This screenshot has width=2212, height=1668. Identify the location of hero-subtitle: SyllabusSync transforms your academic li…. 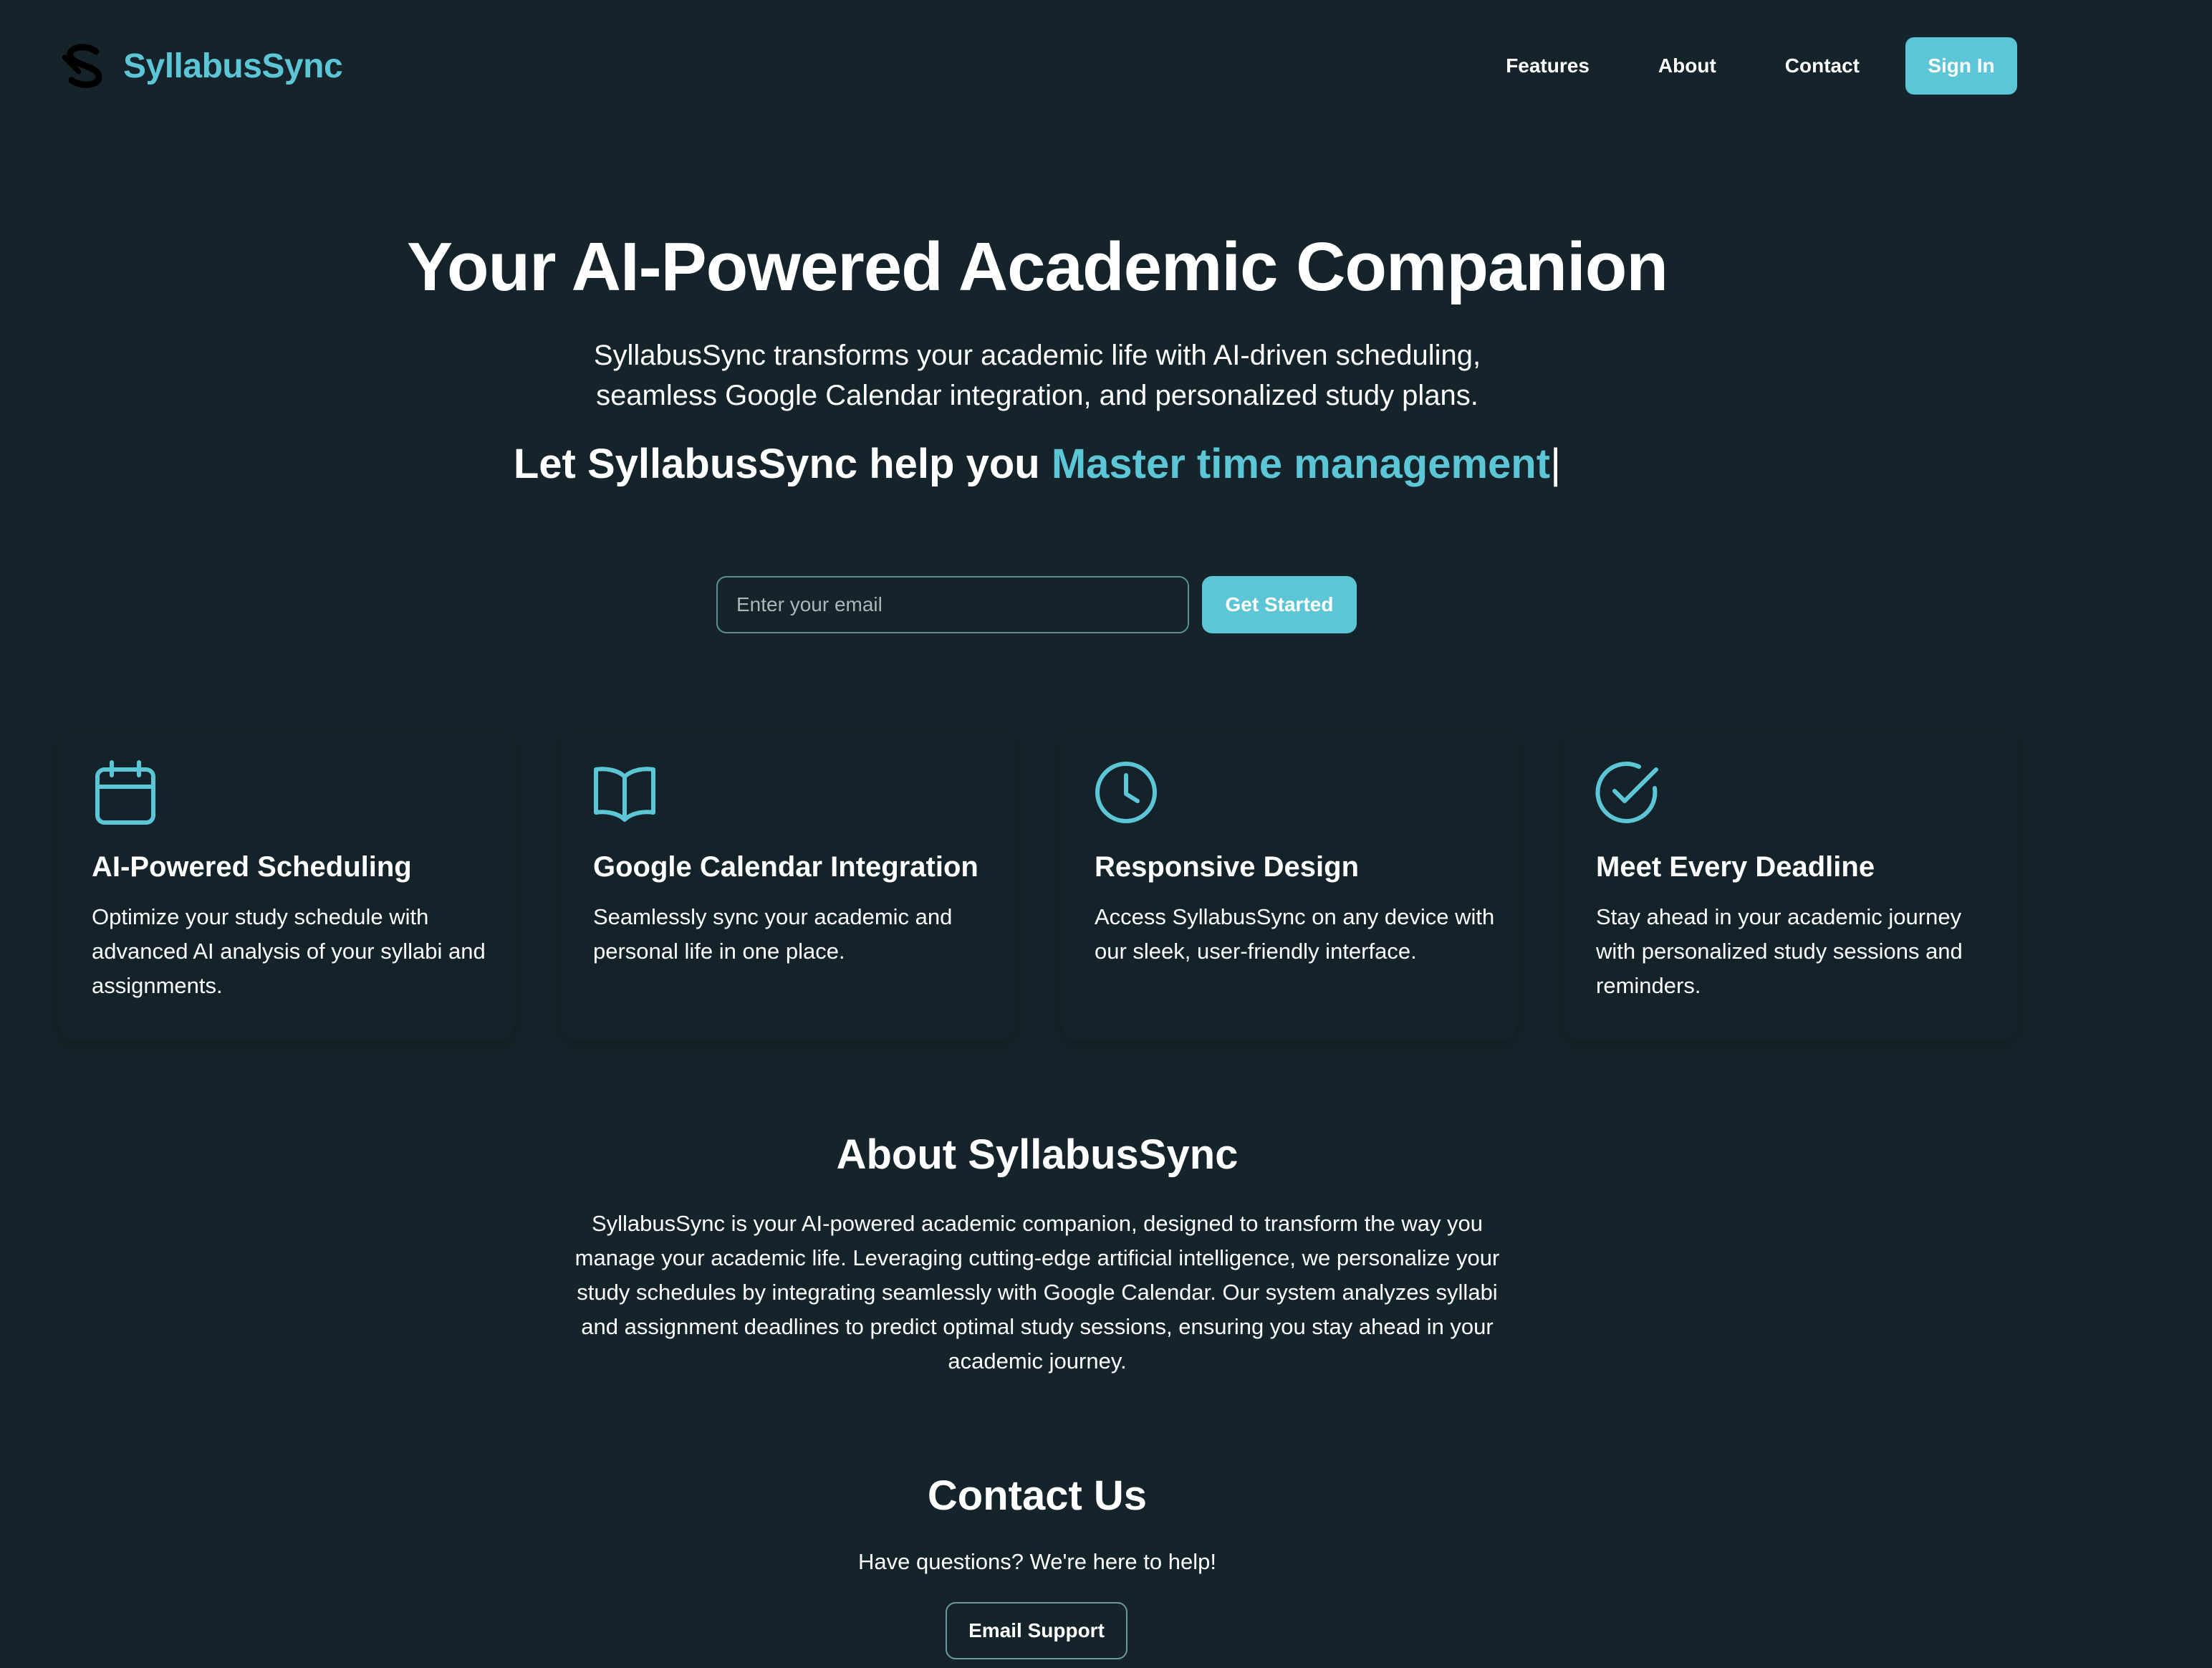
(1037, 375).